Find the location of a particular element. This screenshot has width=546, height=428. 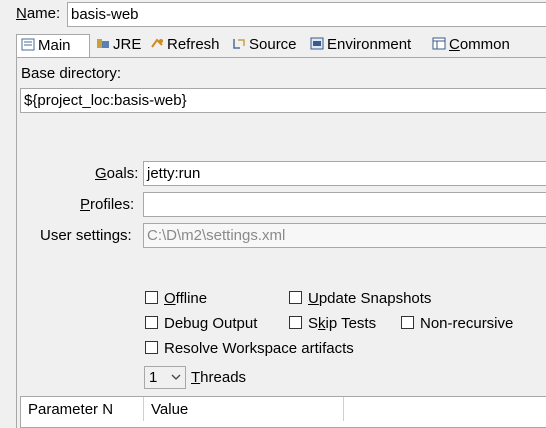

main-tab-icon is located at coordinates (28, 43).